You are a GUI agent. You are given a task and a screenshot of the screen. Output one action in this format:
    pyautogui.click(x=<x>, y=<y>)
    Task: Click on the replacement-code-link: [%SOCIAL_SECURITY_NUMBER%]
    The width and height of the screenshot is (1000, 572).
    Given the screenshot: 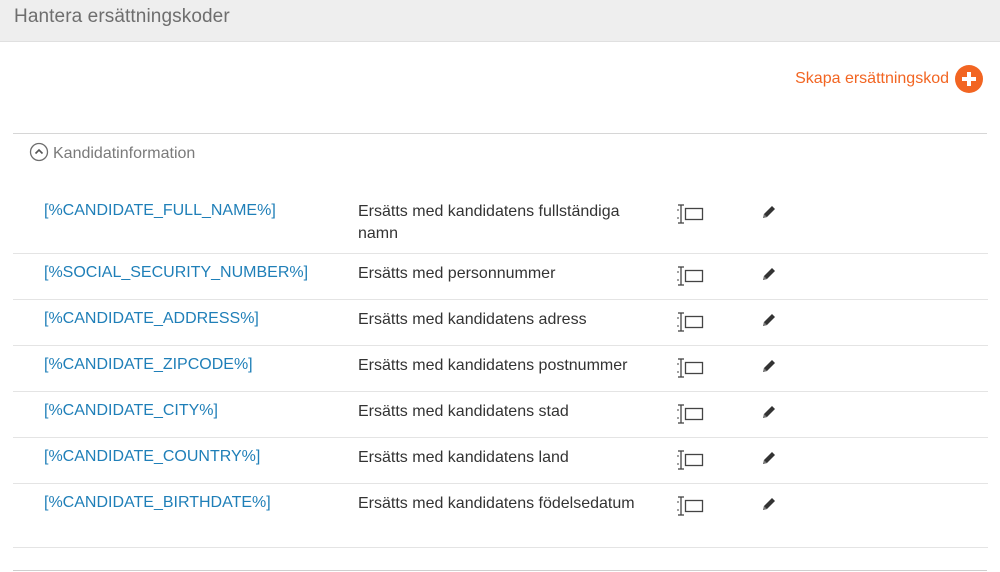 What is the action you would take?
    pyautogui.click(x=176, y=273)
    